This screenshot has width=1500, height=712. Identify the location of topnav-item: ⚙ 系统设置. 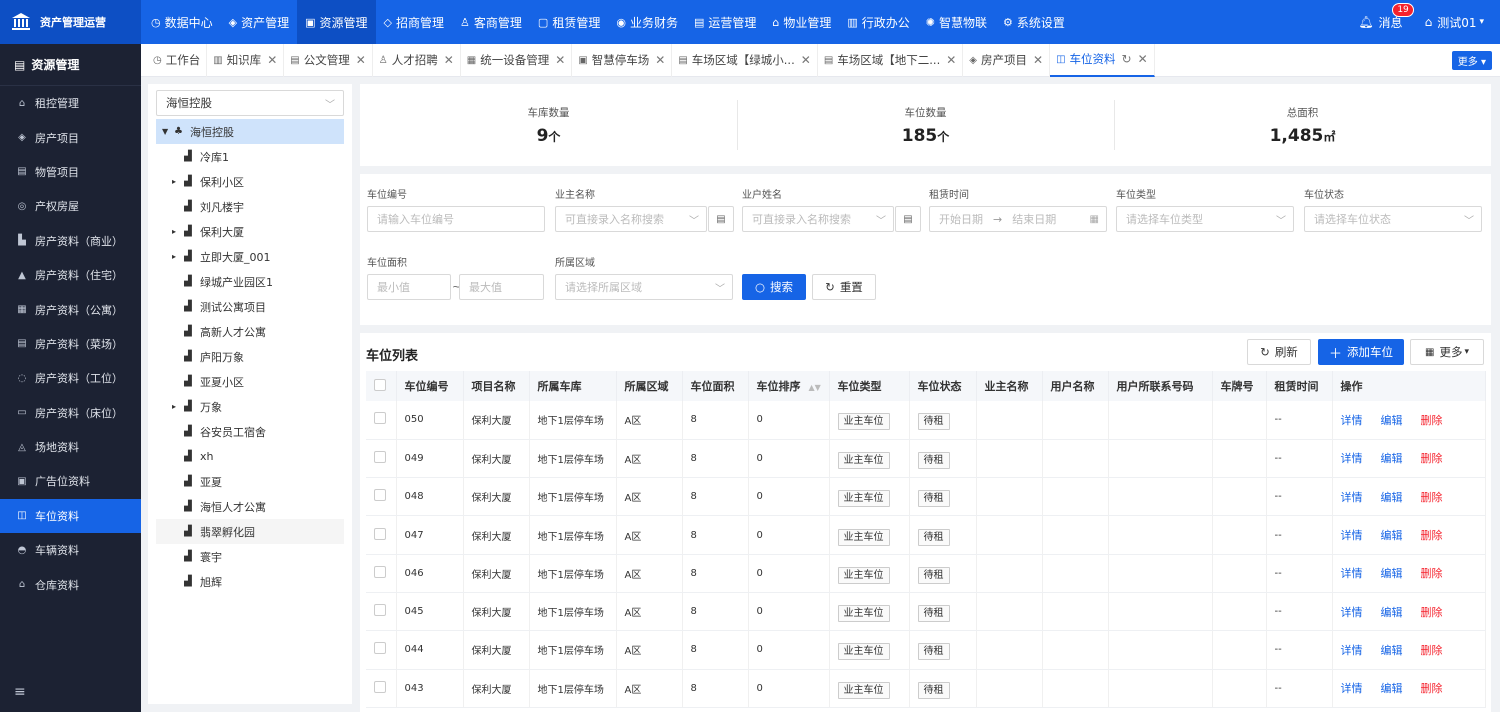
(1034, 22).